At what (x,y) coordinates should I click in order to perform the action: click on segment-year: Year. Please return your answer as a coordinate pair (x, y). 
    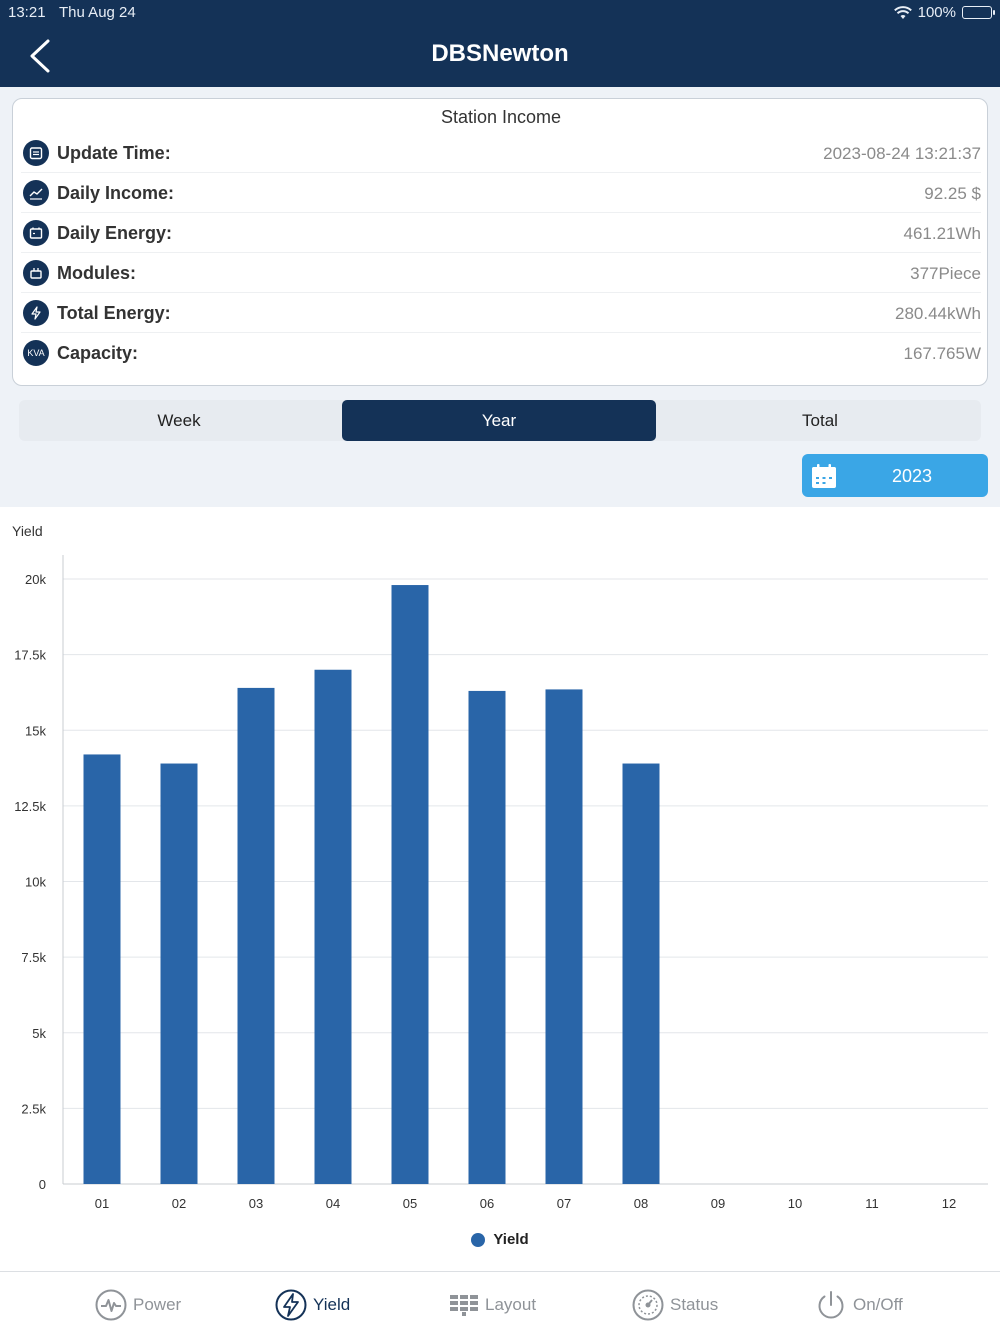
    Looking at the image, I should click on (499, 420).